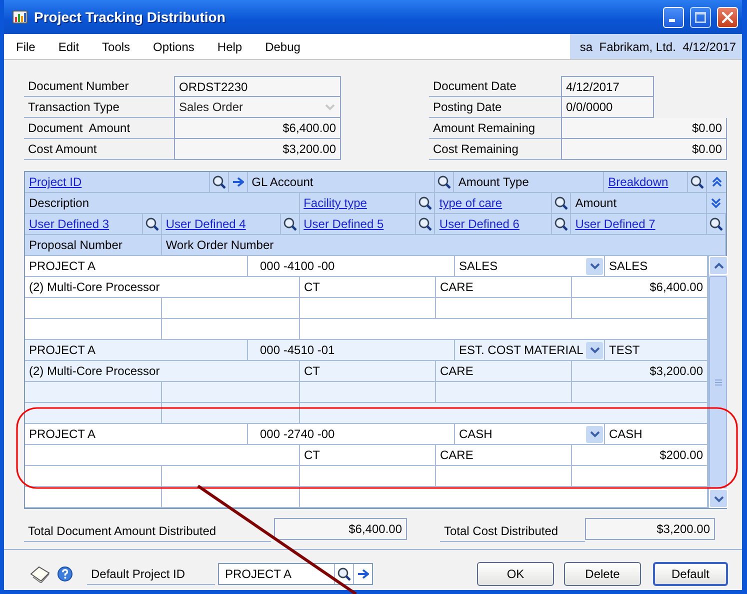  What do you see at coordinates (76, 245) in the screenshot?
I see `column-header: Proposal Number` at bounding box center [76, 245].